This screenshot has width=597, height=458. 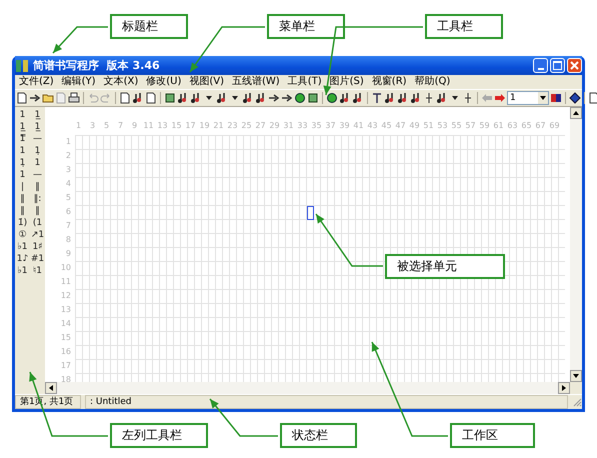 I want to click on menu-item: 修改(U), so click(x=164, y=82).